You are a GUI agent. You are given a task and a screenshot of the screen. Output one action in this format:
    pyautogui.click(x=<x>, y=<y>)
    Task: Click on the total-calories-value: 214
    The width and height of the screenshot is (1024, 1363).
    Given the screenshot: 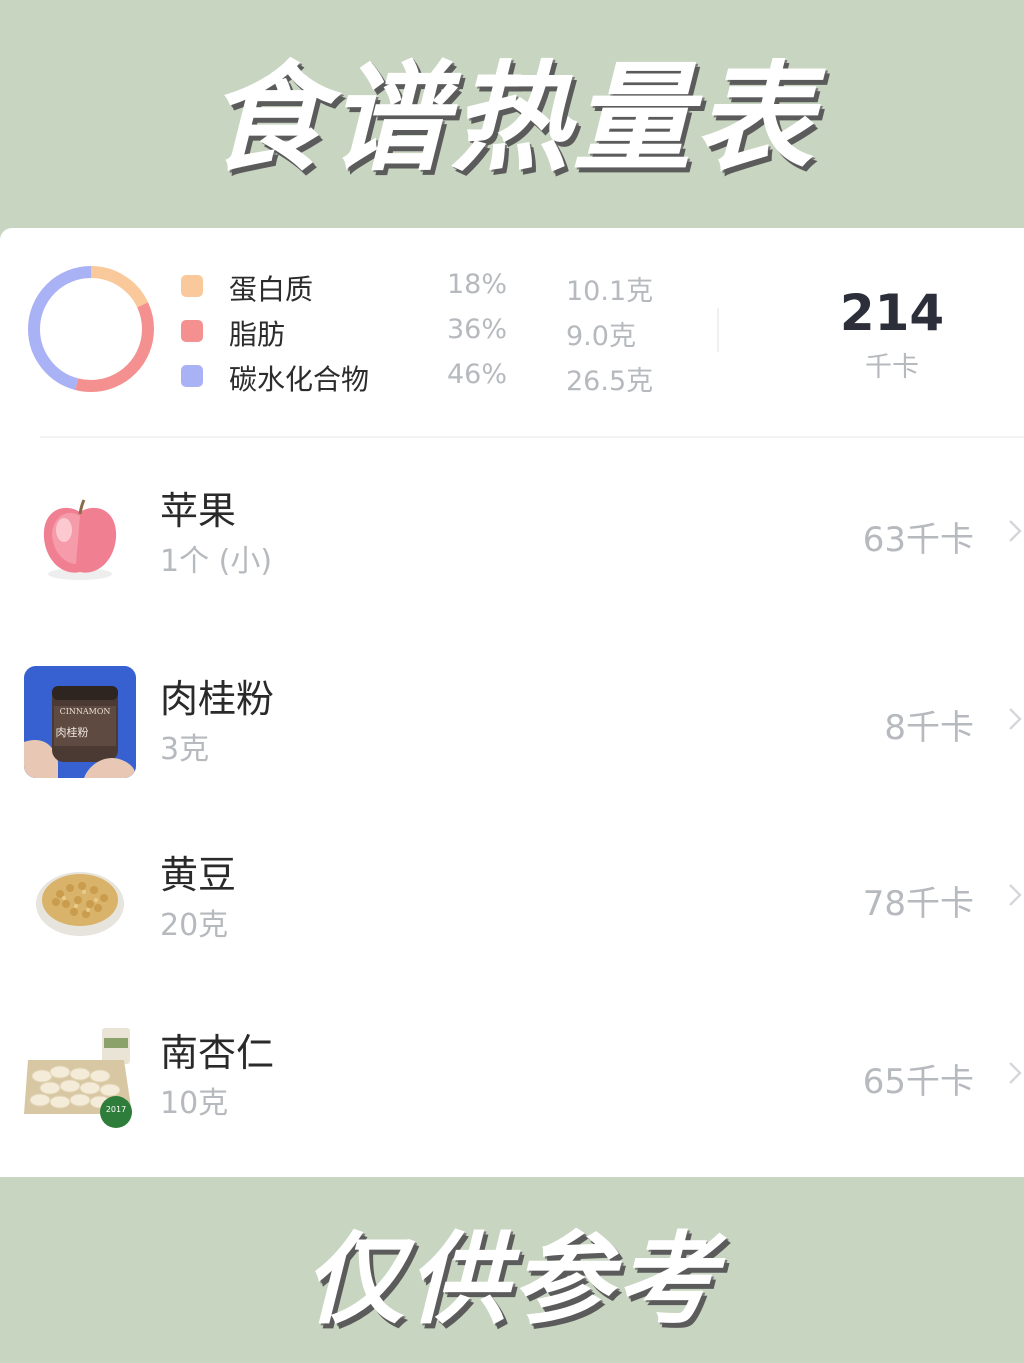 What is the action you would take?
    pyautogui.click(x=892, y=313)
    